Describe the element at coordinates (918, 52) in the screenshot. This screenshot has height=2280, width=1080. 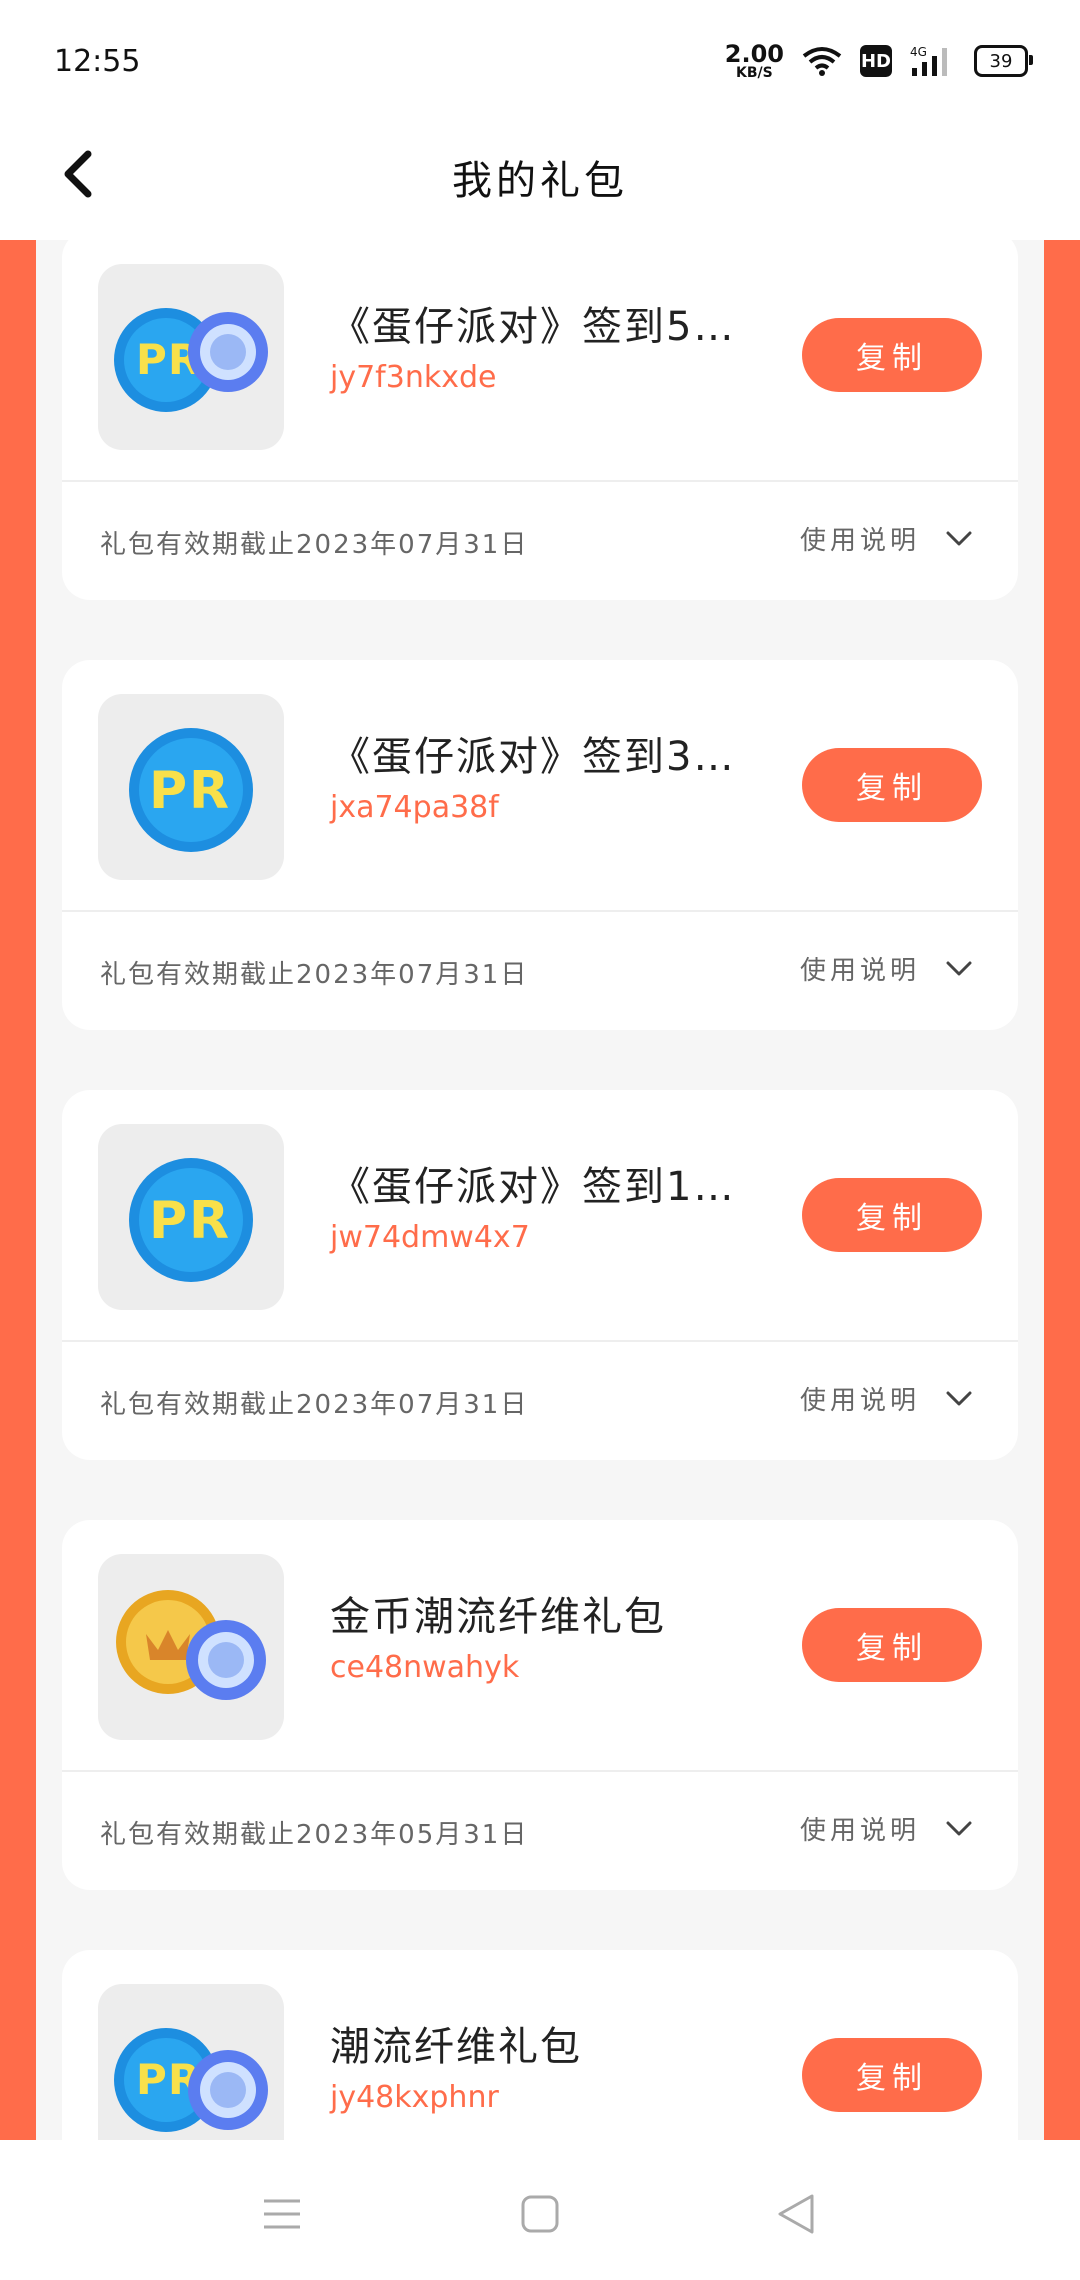
I see `network-type: 4G` at that location.